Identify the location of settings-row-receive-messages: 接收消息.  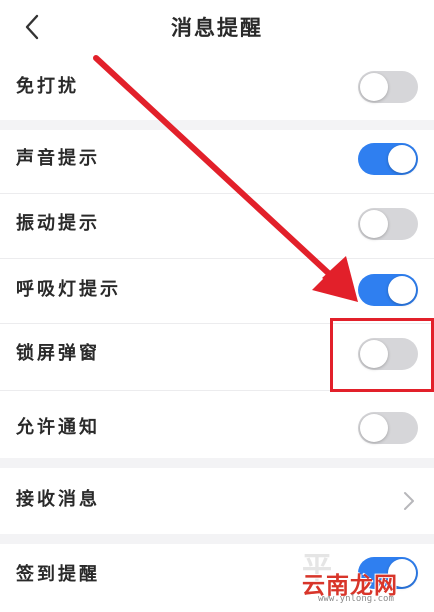
(217, 501).